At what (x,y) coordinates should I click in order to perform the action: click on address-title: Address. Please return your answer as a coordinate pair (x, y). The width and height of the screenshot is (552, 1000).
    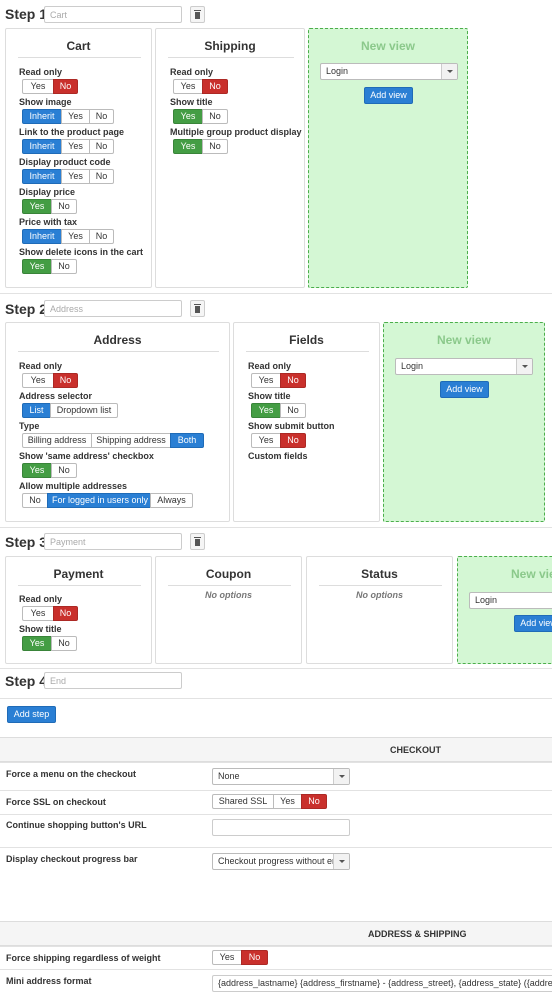
    Looking at the image, I should click on (117, 340).